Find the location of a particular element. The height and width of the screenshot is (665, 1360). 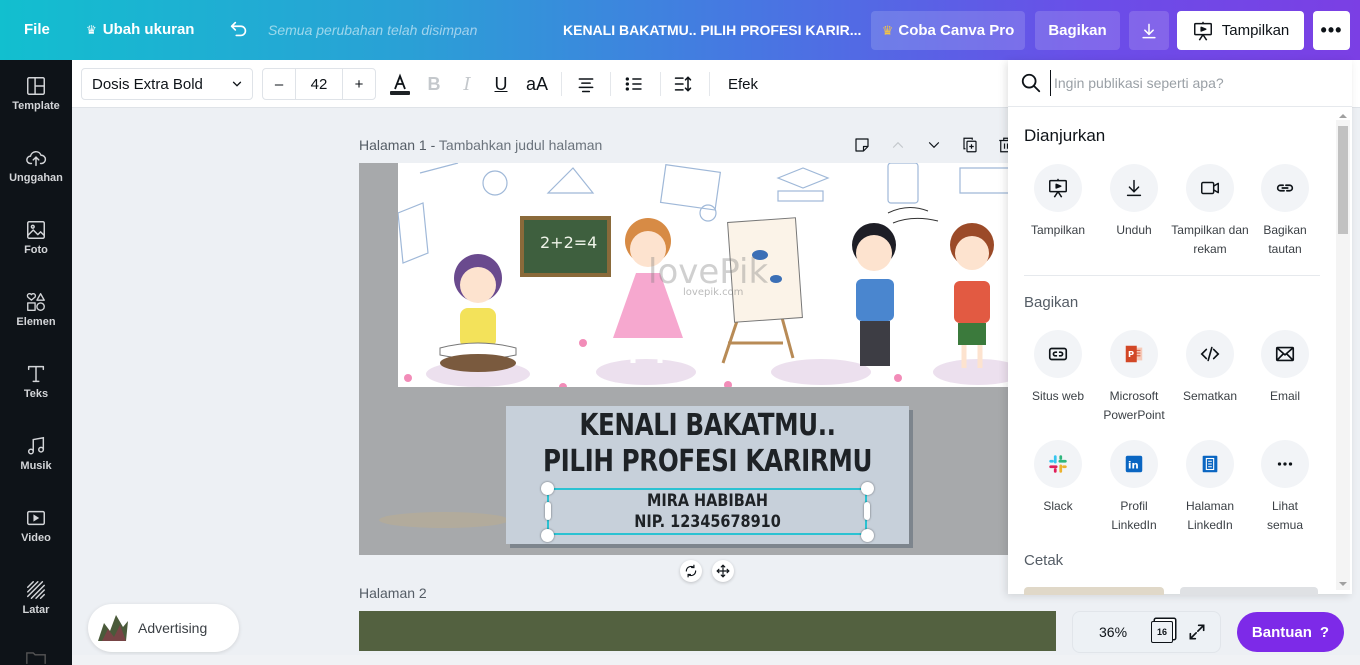

spacing-button is located at coordinates (683, 84).